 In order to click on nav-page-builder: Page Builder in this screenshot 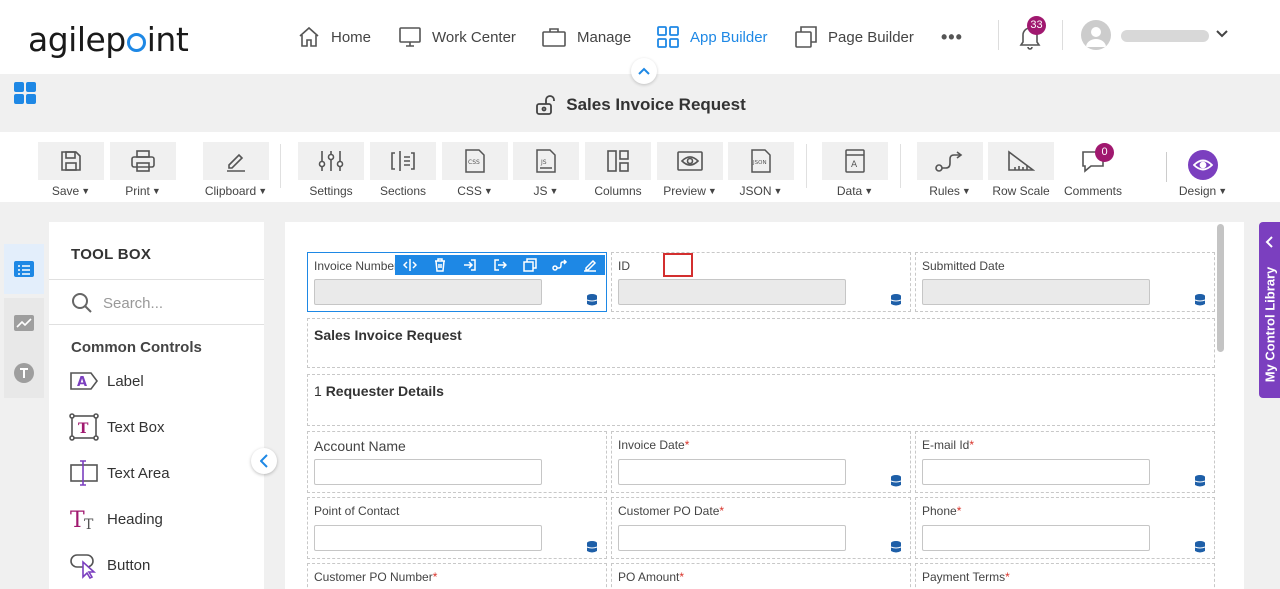, I will do `click(854, 37)`.